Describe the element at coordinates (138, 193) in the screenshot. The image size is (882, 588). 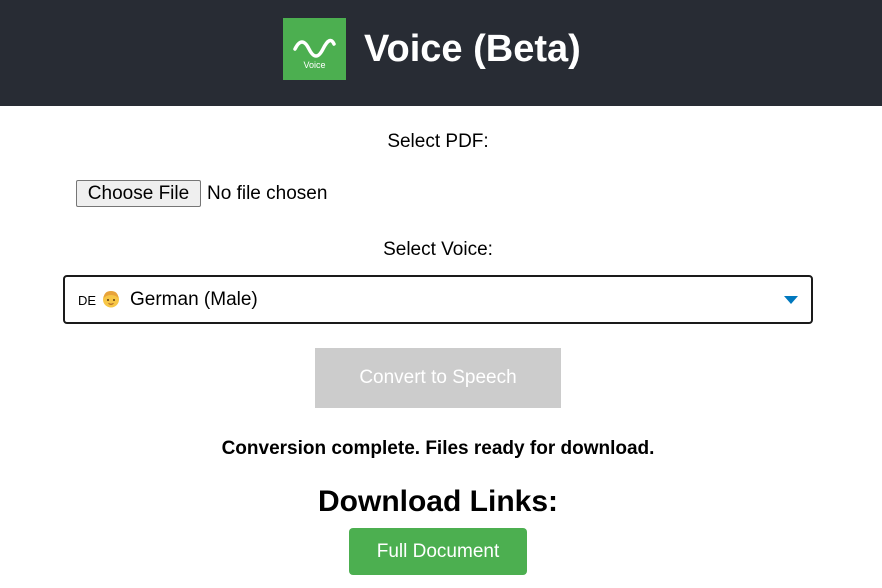
I see `choose-file-button: Choose File` at that location.